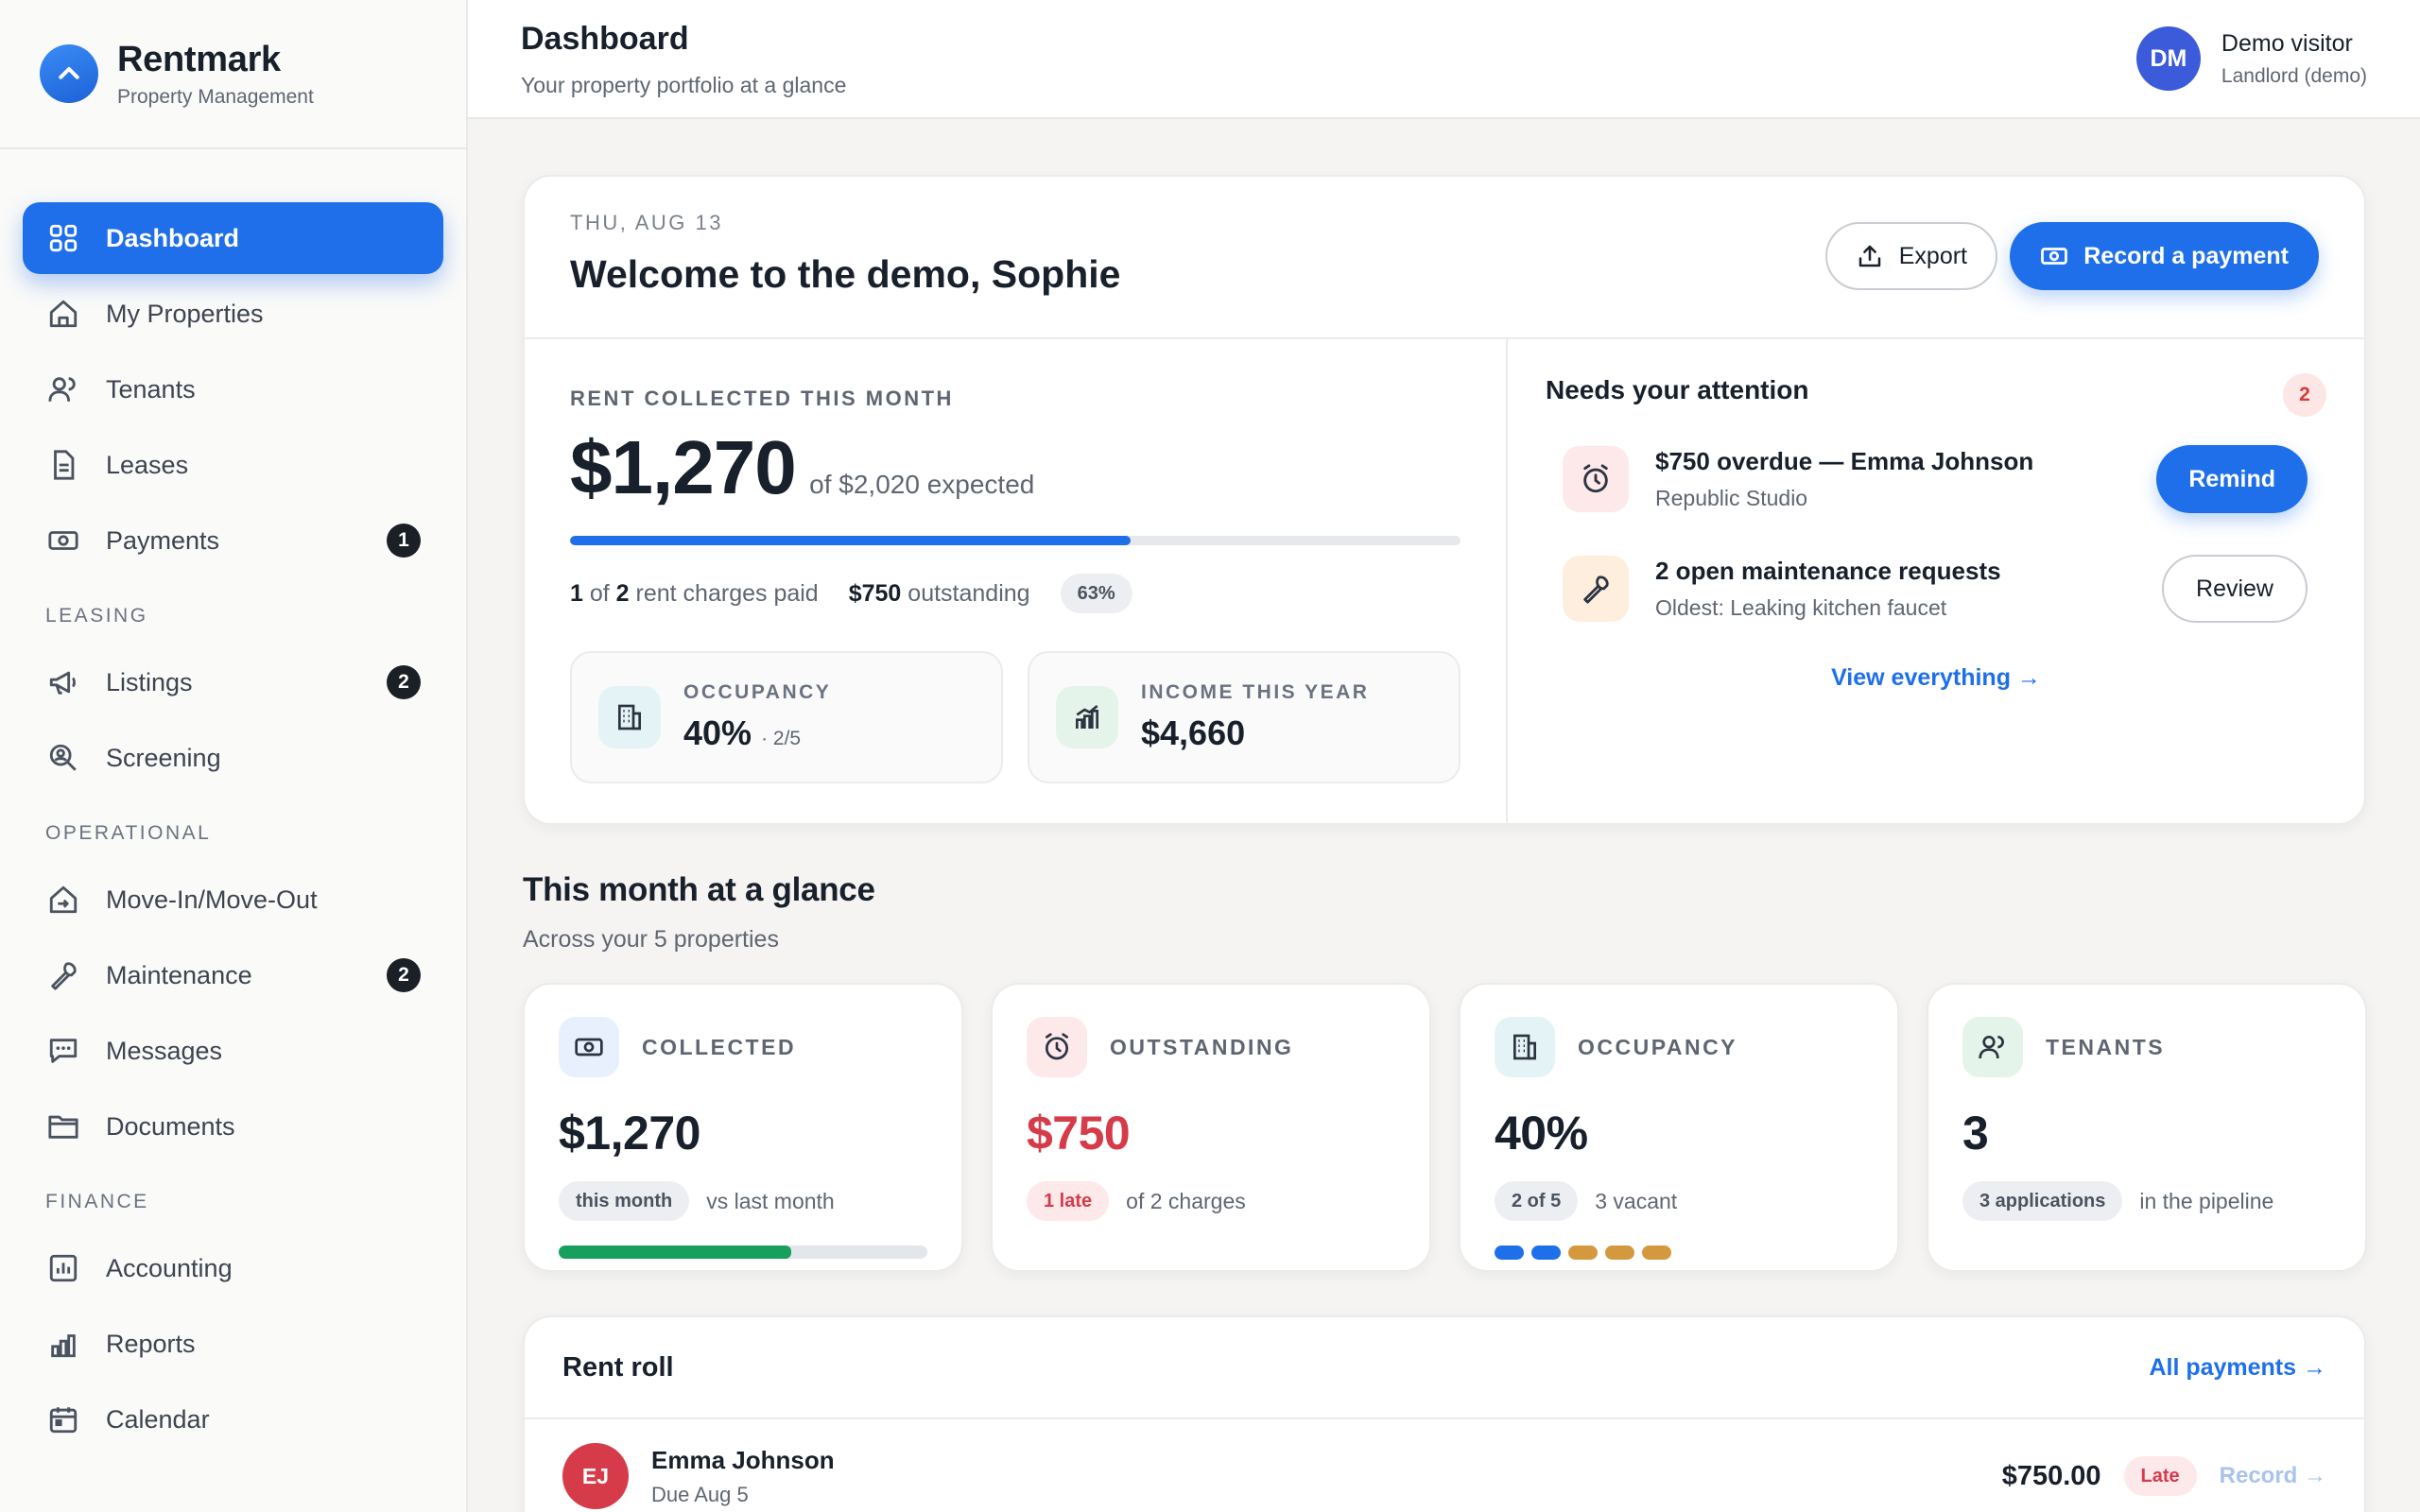  I want to click on user-menu: DM Demo visitor Landlord (demo), so click(2251, 58).